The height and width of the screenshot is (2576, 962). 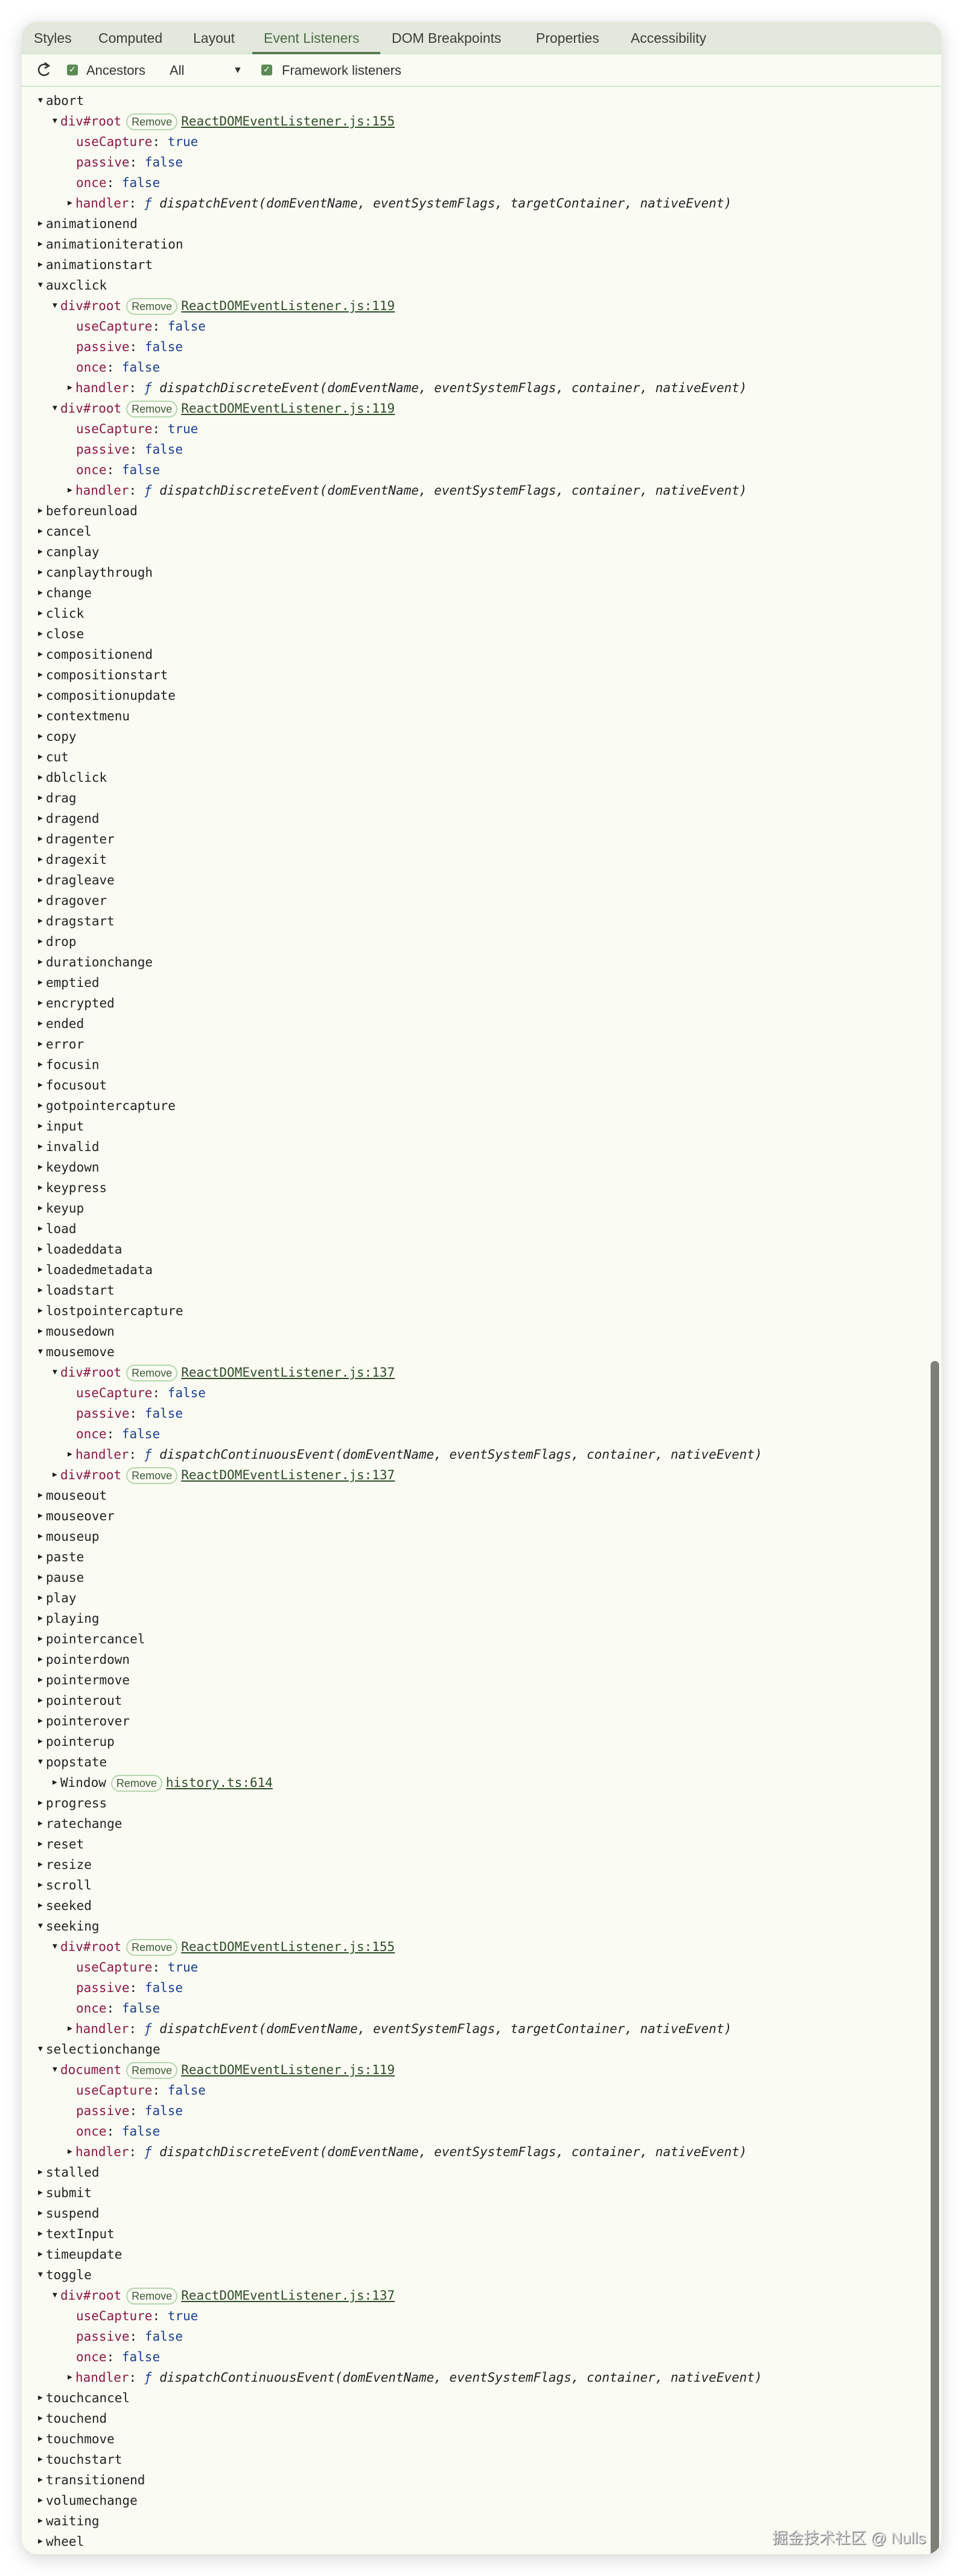 What do you see at coordinates (481, 1844) in the screenshot?
I see `event-row: ▶ reset` at bounding box center [481, 1844].